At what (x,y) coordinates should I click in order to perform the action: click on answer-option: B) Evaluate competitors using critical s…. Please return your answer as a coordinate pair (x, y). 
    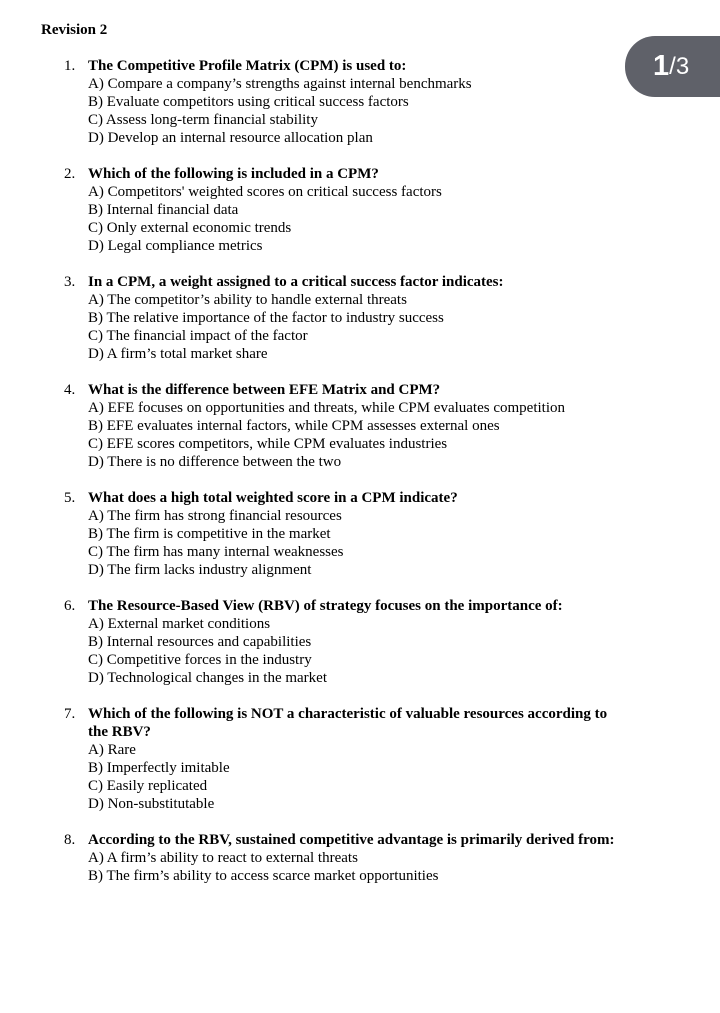
    Looking at the image, I should click on (248, 102).